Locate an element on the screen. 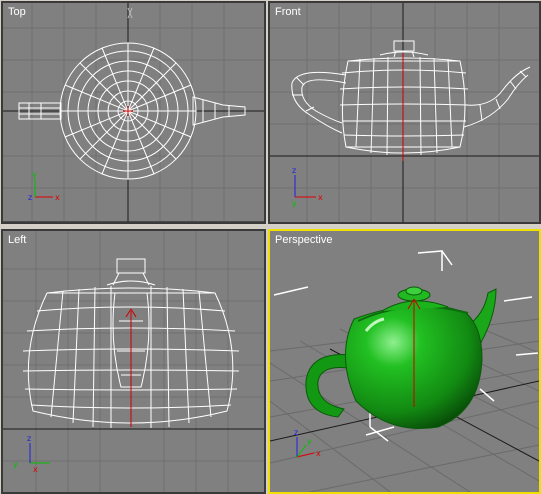 This screenshot has width=541, height=494. axis-tripod-left: y z x is located at coordinates (31, 454).